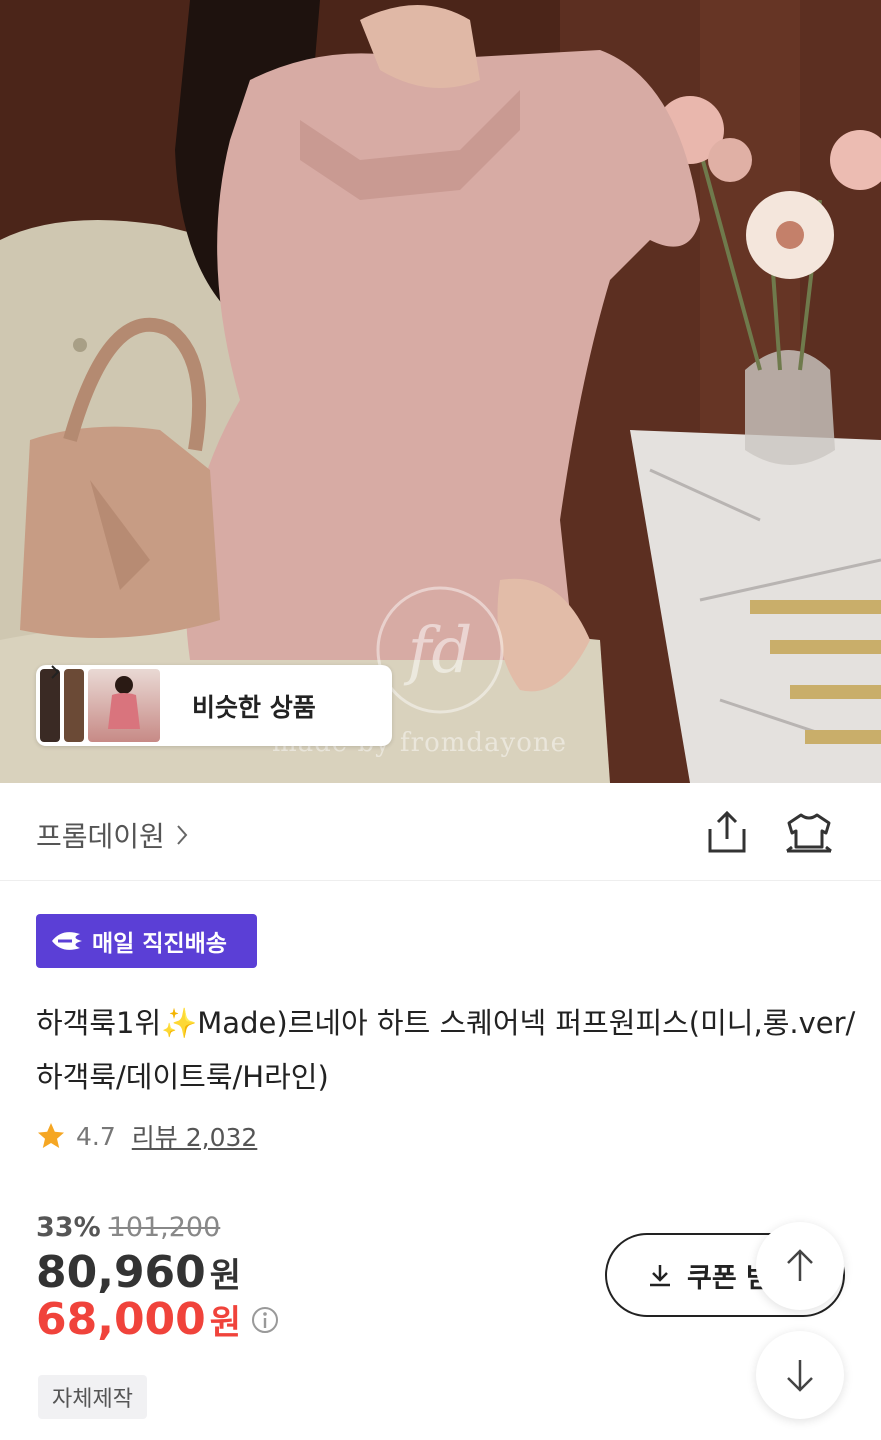 This screenshot has height=1440, width=881. I want to click on arrow-down-icon, so click(800, 1376).